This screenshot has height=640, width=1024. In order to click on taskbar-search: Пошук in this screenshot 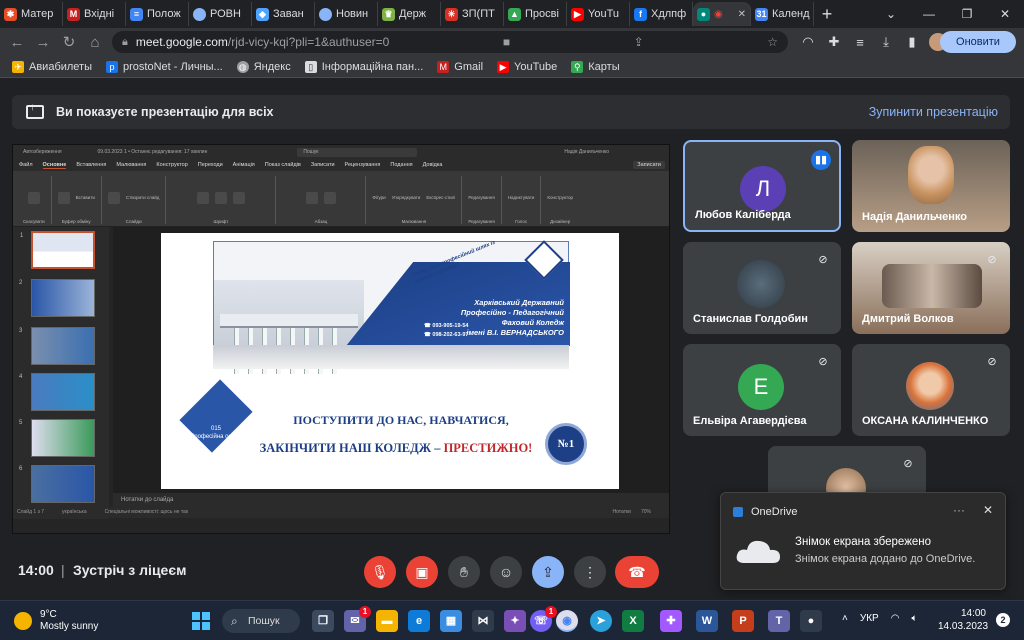, I will do `click(261, 621)`.